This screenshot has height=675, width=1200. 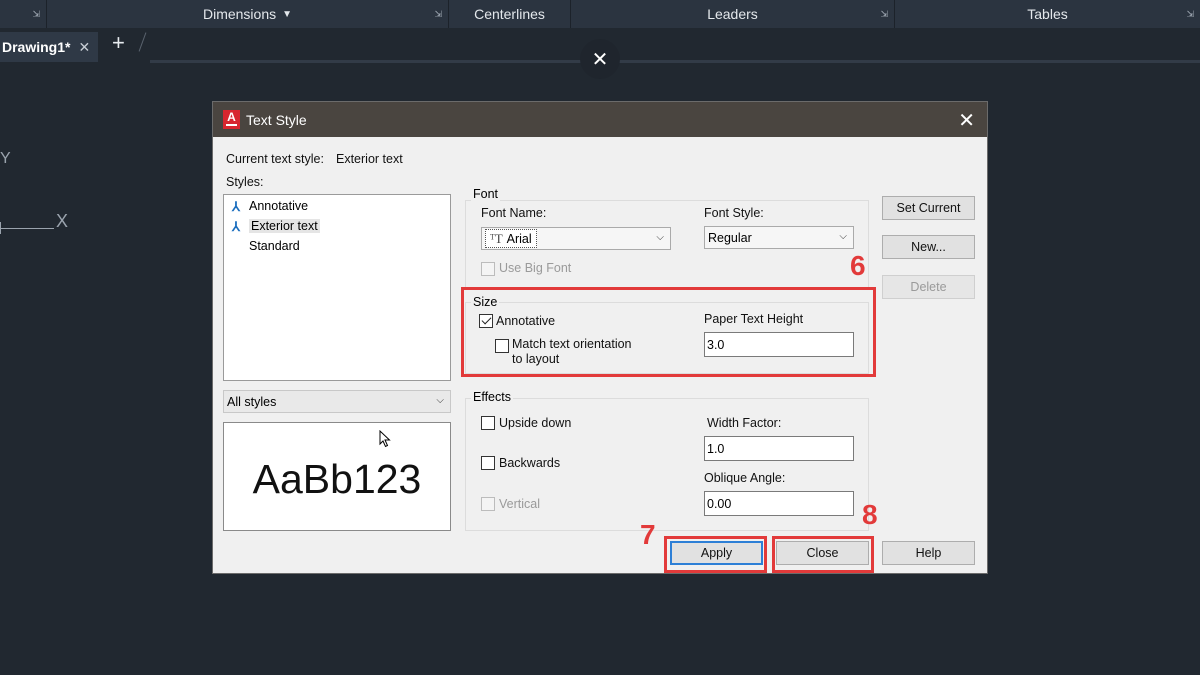 I want to click on style-name: Exterior text, so click(x=284, y=226).